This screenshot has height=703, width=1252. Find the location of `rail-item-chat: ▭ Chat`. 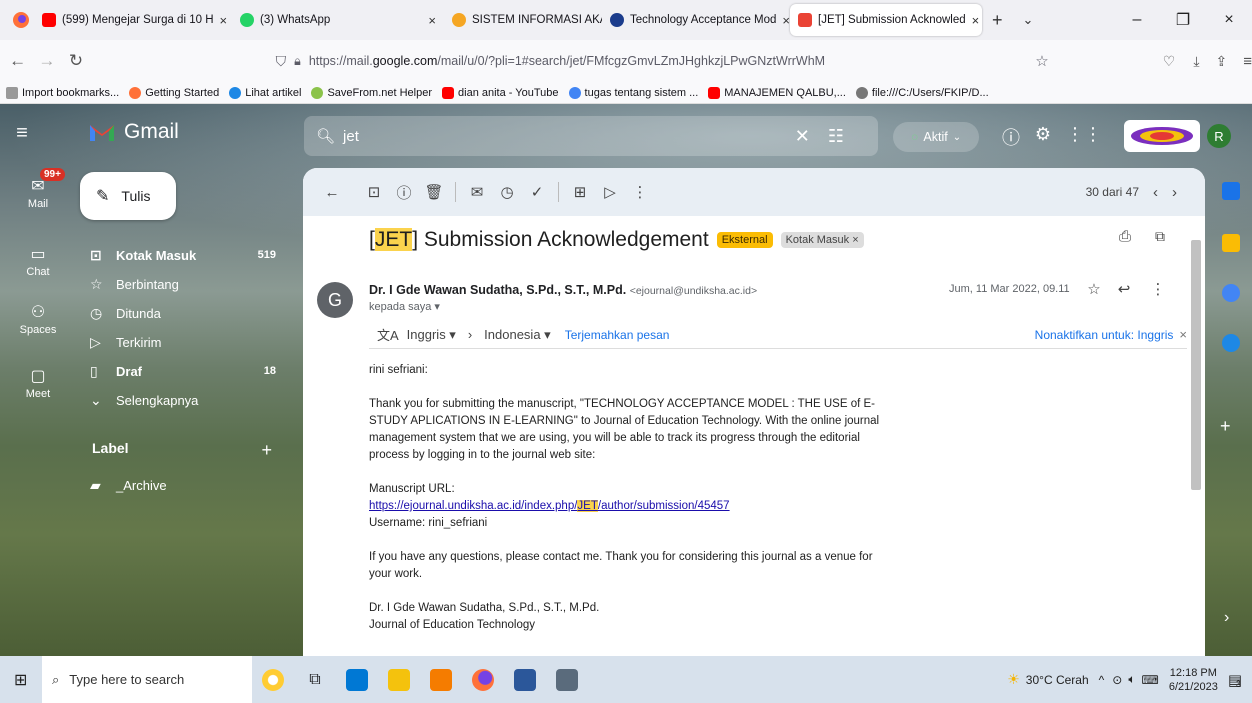

rail-item-chat: ▭ Chat is located at coordinates (38, 261).